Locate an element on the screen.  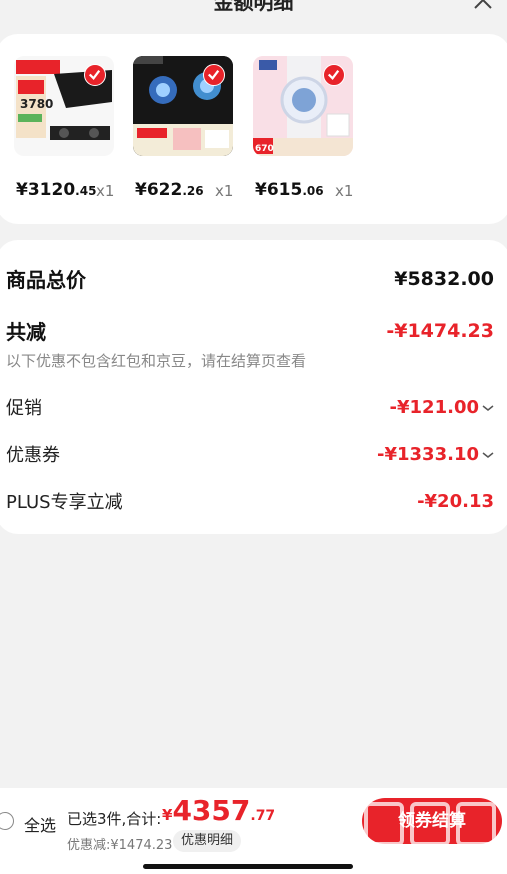
product-item: 670 ¥615.06 x1 is located at coordinates (313, 124).